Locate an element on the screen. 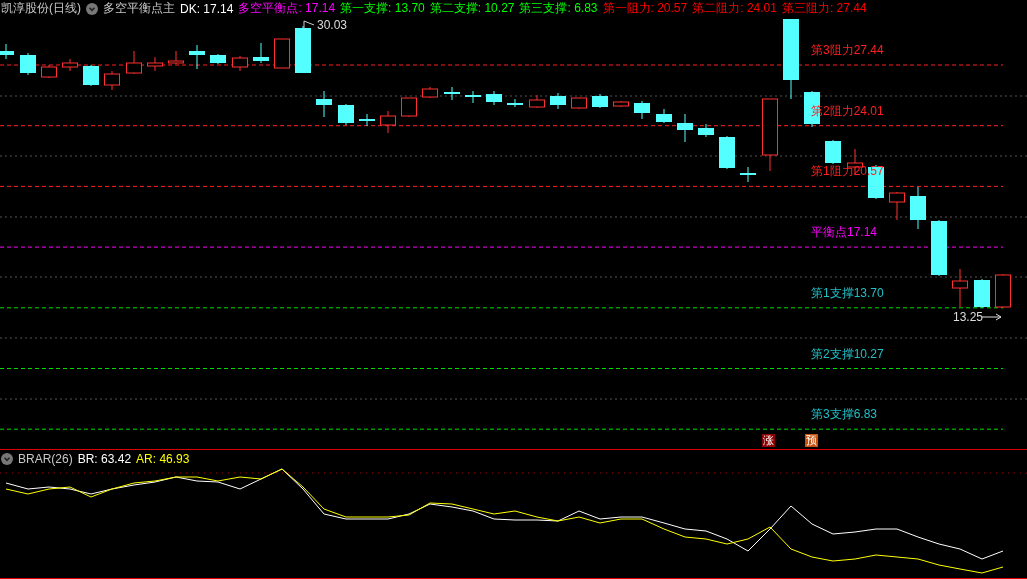  signal-badge: 预 is located at coordinates (811, 440).